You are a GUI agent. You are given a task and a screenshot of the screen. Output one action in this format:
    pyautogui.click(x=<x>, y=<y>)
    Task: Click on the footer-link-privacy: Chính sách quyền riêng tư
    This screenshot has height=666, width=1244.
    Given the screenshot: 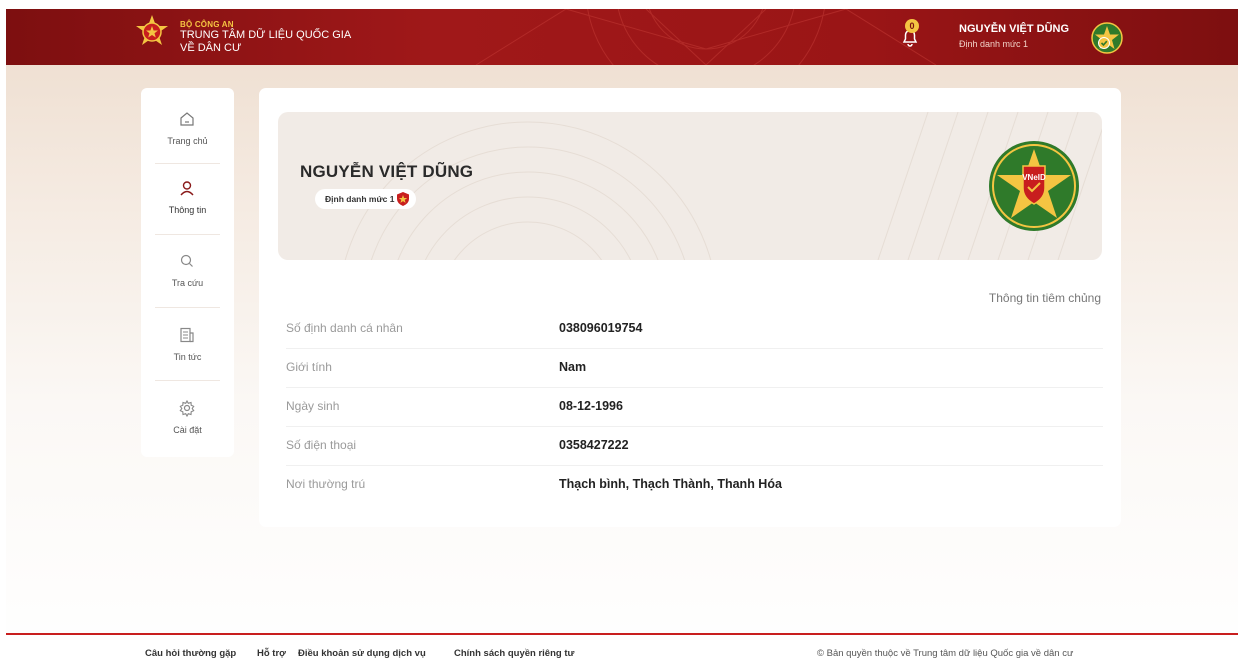 What is the action you would take?
    pyautogui.click(x=514, y=653)
    